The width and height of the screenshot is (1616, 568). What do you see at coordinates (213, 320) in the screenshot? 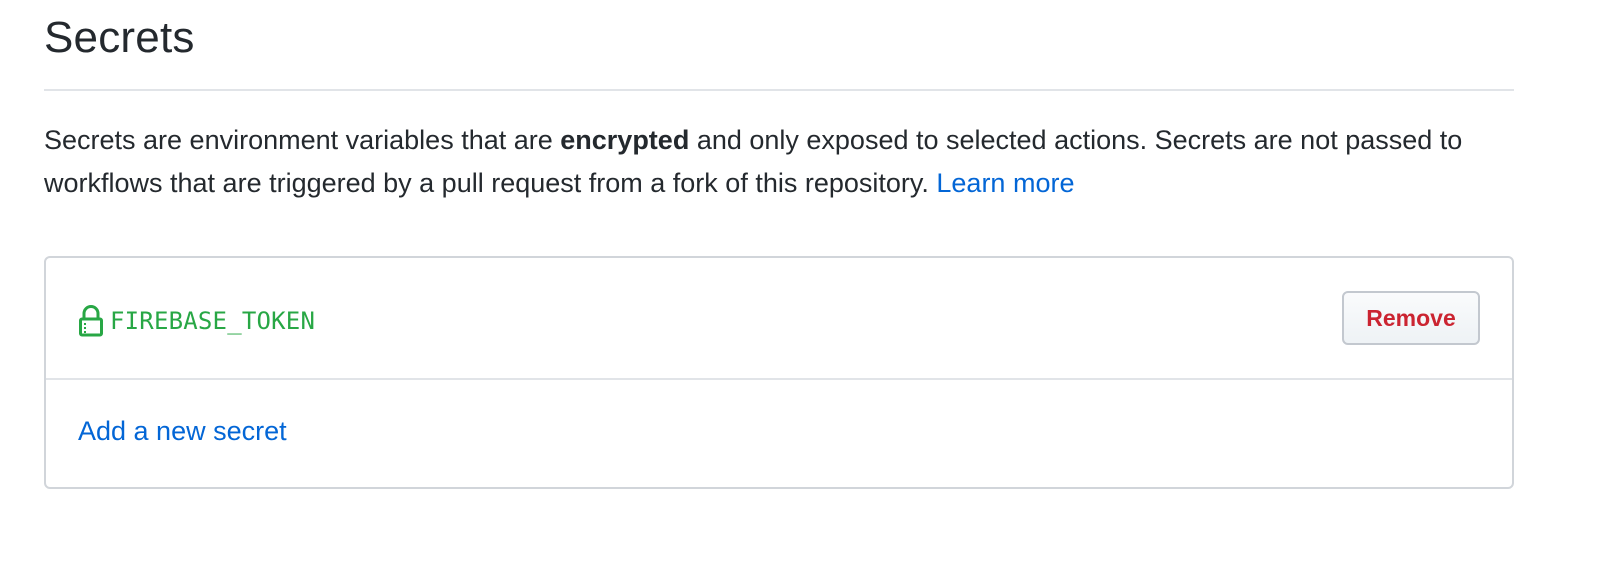
I see `secret-name: FIREBASE_TOKEN` at bounding box center [213, 320].